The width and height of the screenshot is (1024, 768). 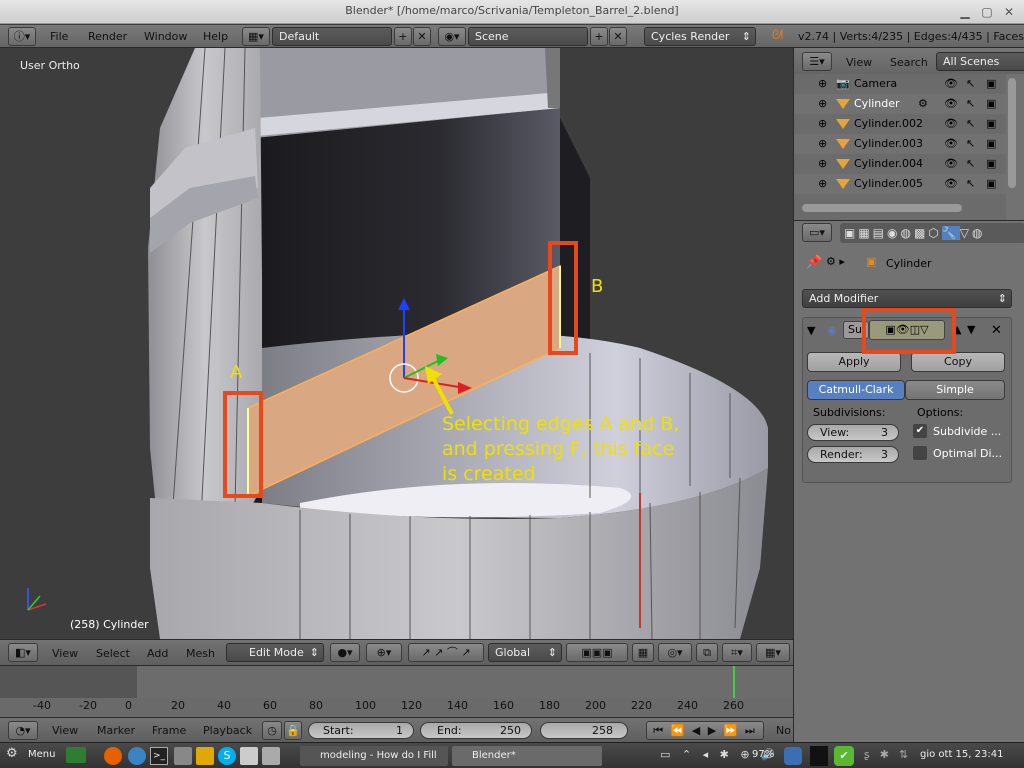 What do you see at coordinates (23, 652) in the screenshot?
I see `editor-type-icon: ◧▾` at bounding box center [23, 652].